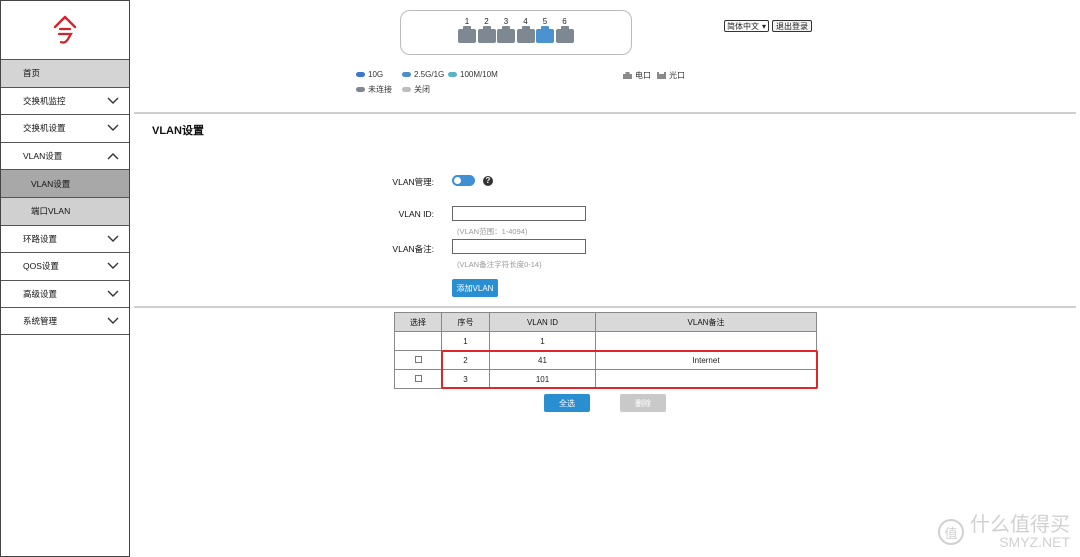 This screenshot has height=557, width=1080. I want to click on col-header-index: 序号, so click(465, 322).